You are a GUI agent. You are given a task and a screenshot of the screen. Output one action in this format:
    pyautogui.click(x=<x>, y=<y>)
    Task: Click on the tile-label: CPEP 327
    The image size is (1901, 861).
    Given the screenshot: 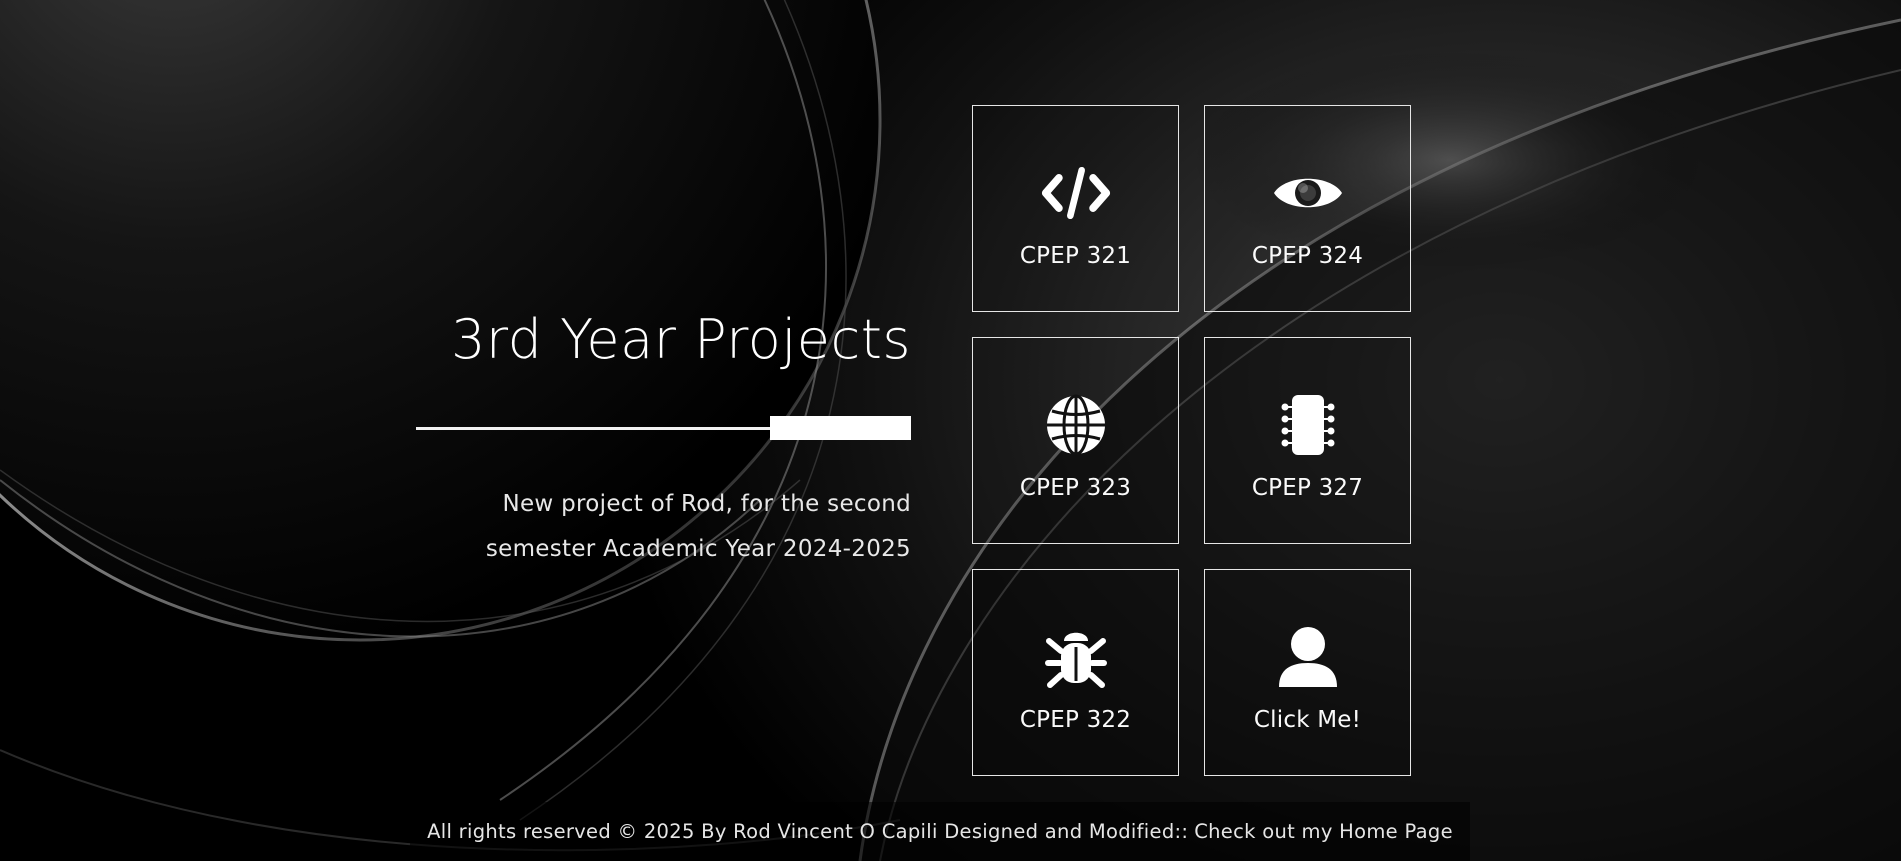 What is the action you would take?
    pyautogui.click(x=1307, y=488)
    